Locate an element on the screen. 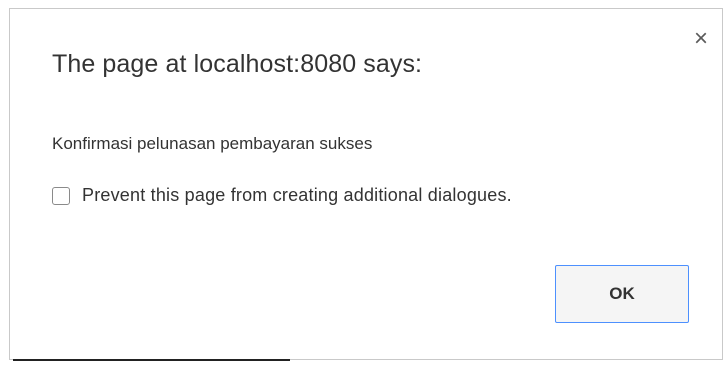 This screenshot has width=728, height=367. prevent-dialogues-checkbox is located at coordinates (61, 195).